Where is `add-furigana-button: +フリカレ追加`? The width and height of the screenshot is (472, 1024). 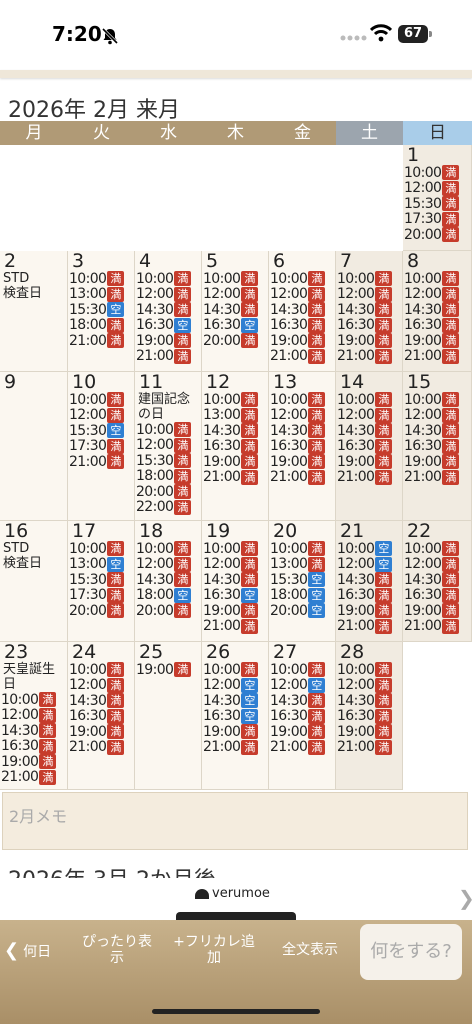
add-furigana-button: +フリカレ追加 is located at coordinates (214, 950).